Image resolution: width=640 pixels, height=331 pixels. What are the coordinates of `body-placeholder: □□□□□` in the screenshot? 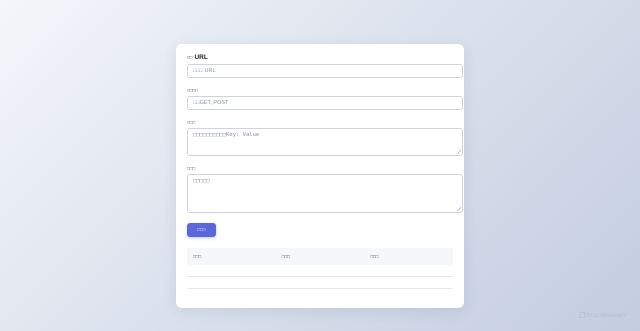 It's located at (201, 181).